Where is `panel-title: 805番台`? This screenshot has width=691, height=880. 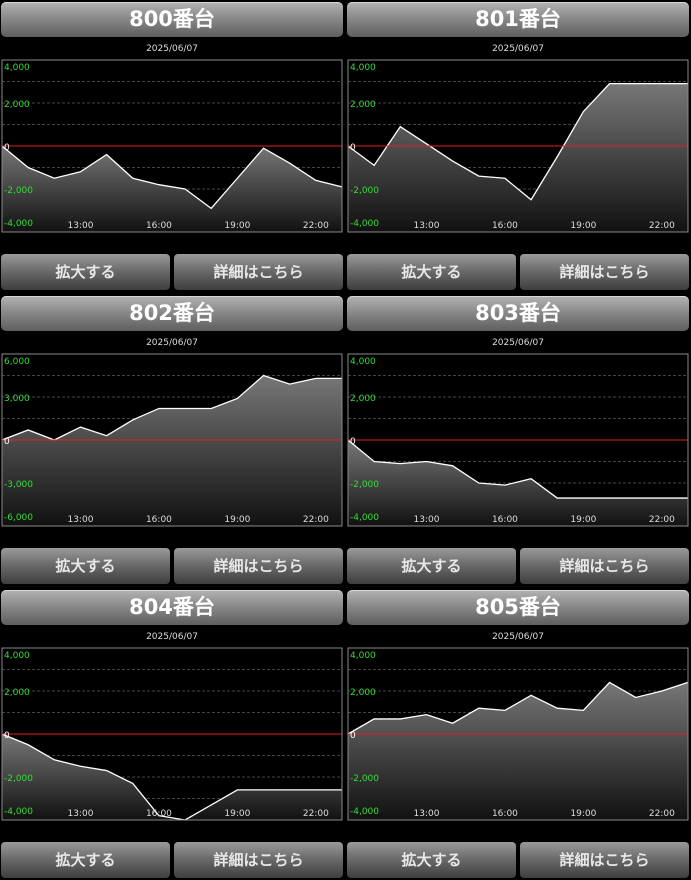
panel-title: 805番台 is located at coordinates (518, 607).